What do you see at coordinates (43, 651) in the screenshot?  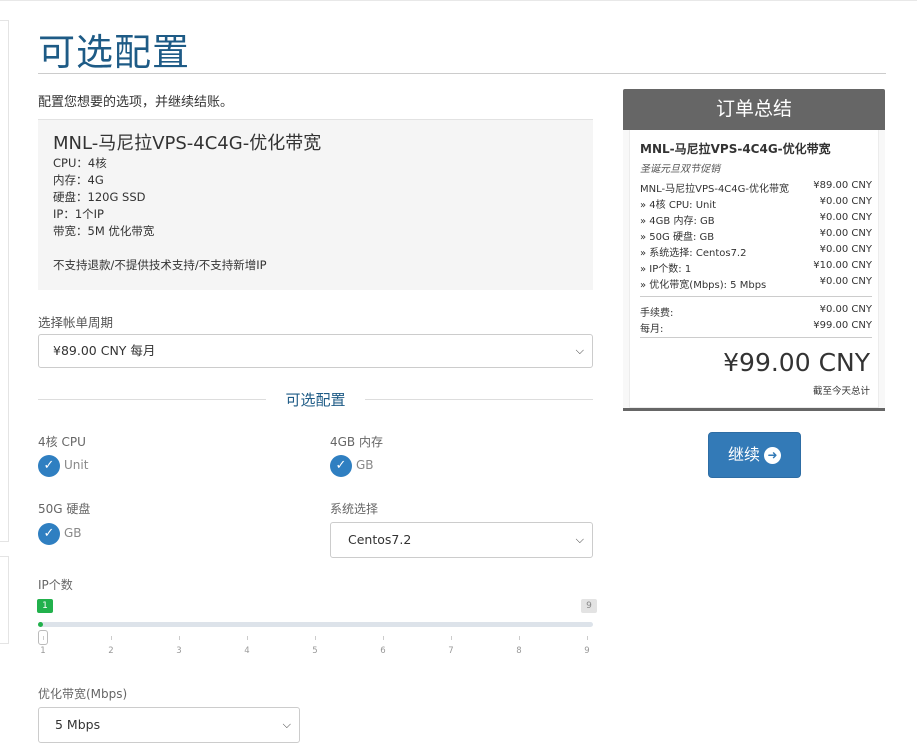 I see `ip-slider-tick-label: 1` at bounding box center [43, 651].